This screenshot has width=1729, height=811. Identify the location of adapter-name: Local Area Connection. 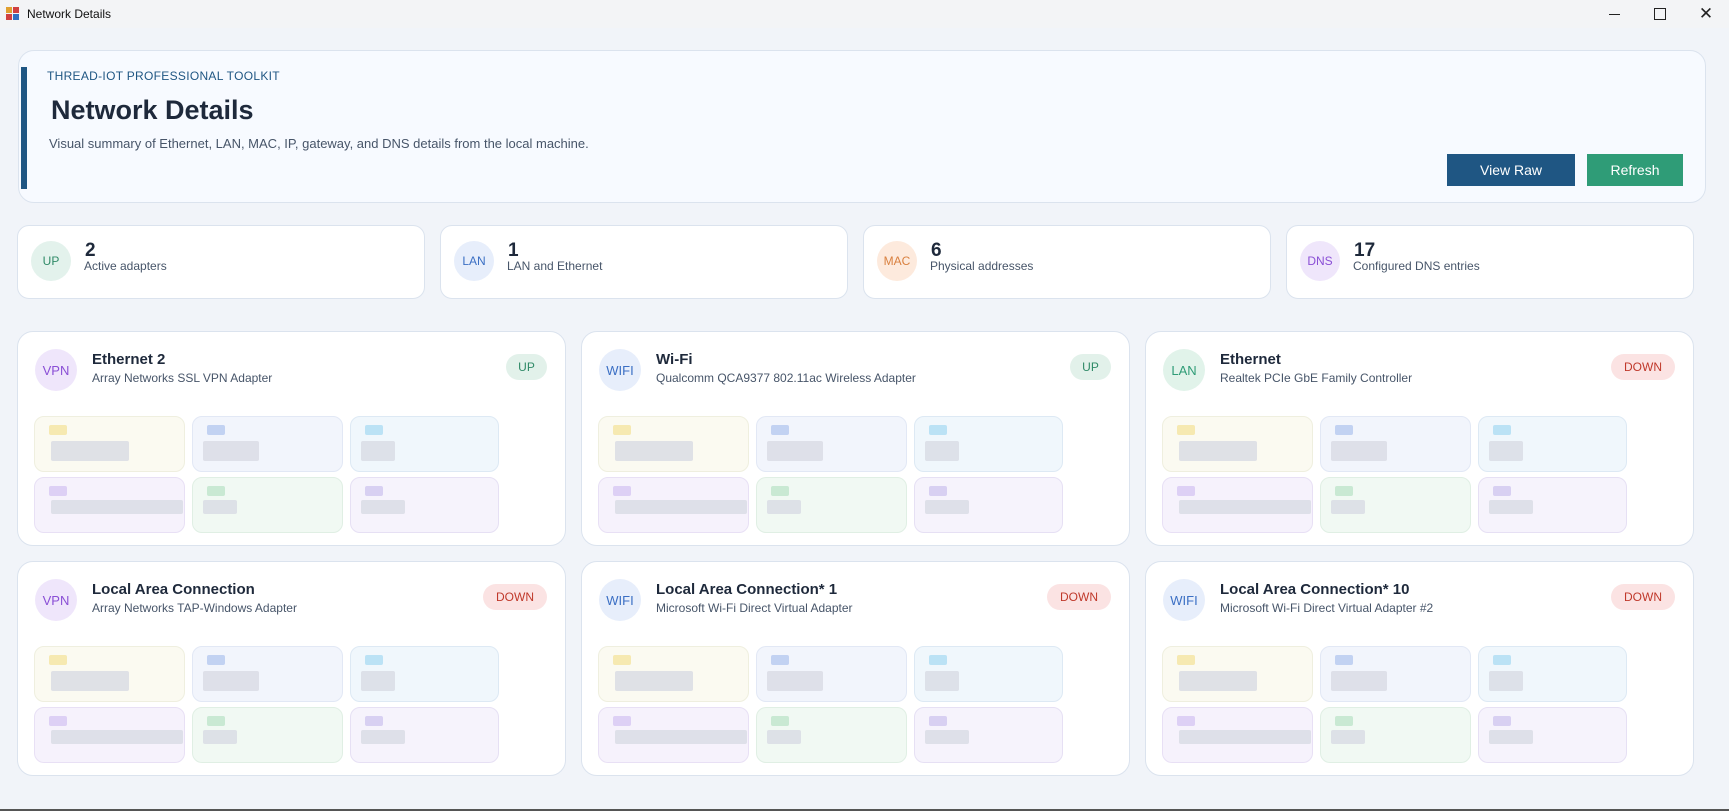
(173, 589).